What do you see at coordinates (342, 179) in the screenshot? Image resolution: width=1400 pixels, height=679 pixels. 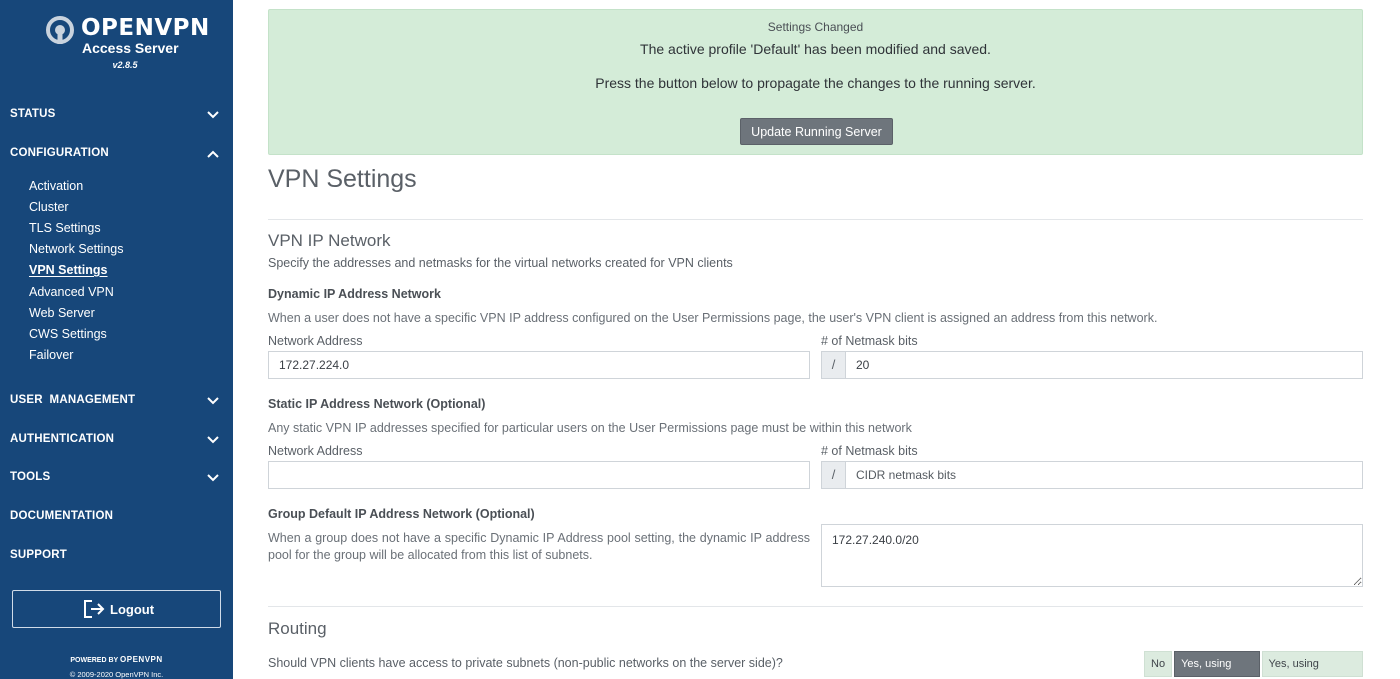 I see `page-title: VPN Settings` at bounding box center [342, 179].